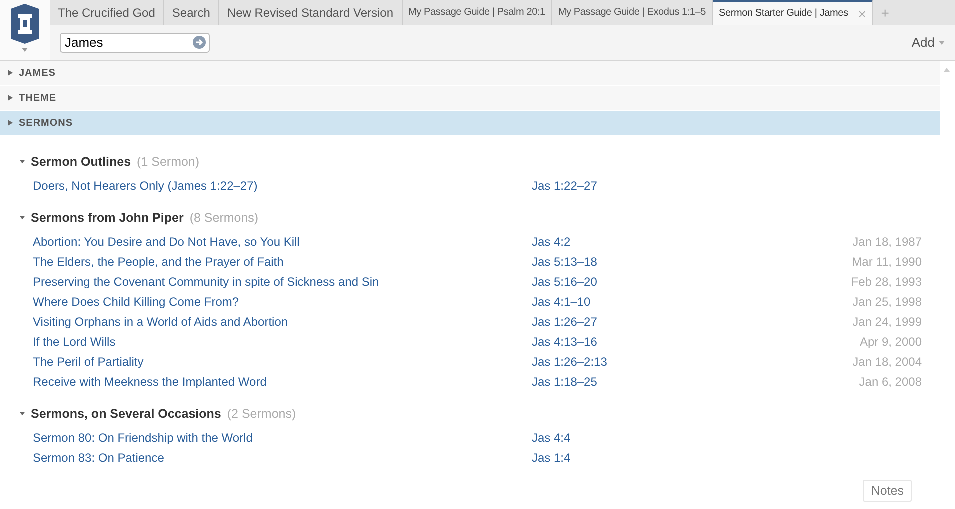  Describe the element at coordinates (261, 414) in the screenshot. I see `group-count: (2 Sermons)` at that location.